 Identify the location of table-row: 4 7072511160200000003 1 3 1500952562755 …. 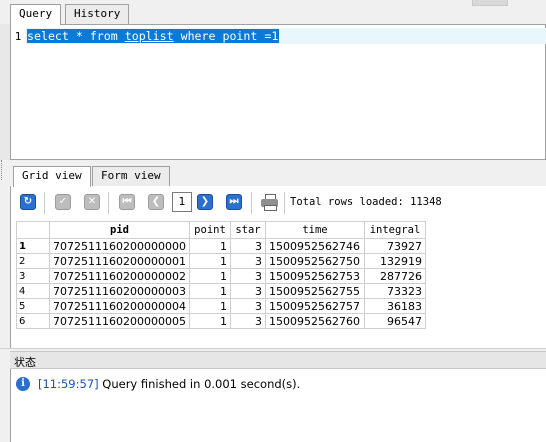
(221, 291).